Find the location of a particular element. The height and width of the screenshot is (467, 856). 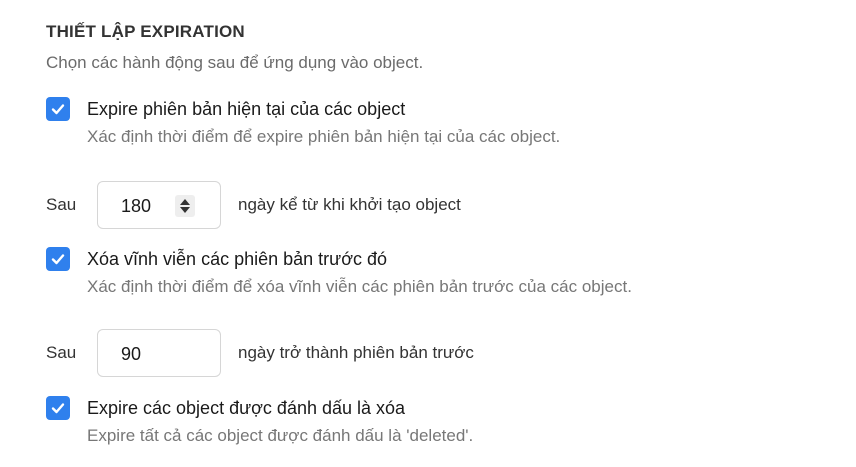

row-suffix: ngày kể từ khi khởi tạo object is located at coordinates (349, 204).